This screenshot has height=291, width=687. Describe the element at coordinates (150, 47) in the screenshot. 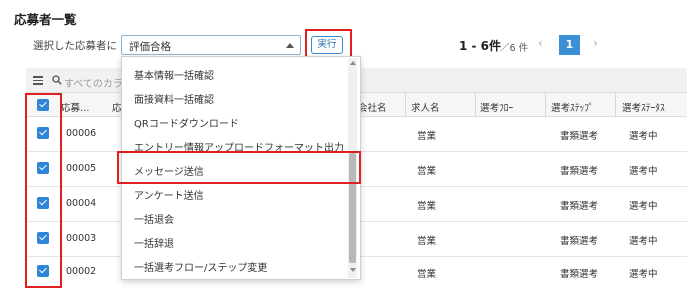

I see `action-select-value: 評価合格` at that location.